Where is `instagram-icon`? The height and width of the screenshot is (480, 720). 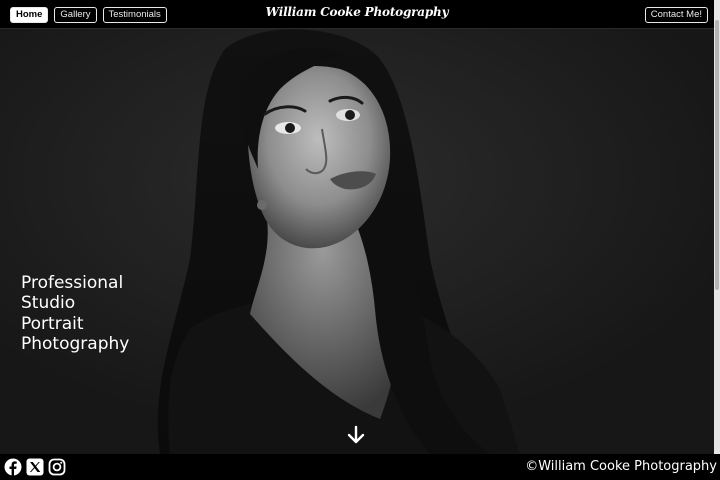 instagram-icon is located at coordinates (57, 467).